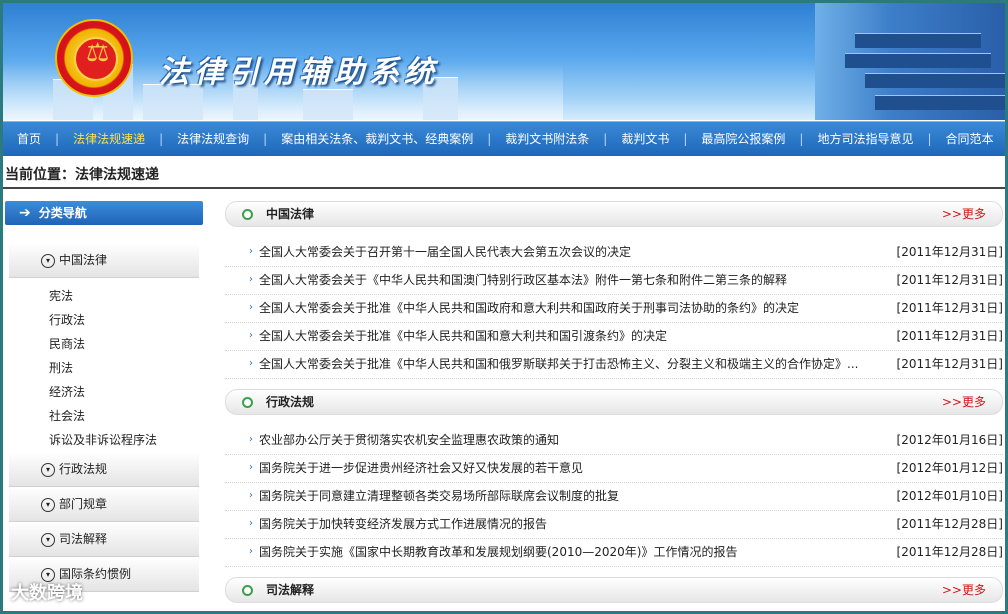 This screenshot has height=614, width=1008. Describe the element at coordinates (104, 392) in the screenshot. I see `sidebar-subitem-economic-law: 经济法` at that location.